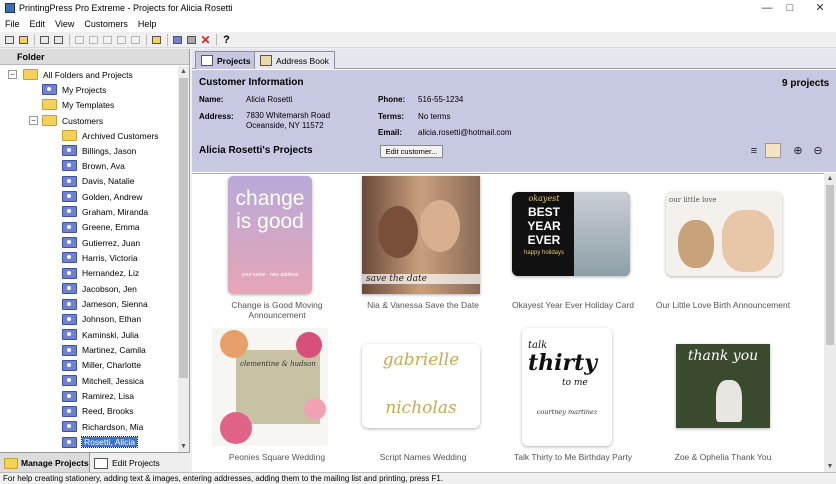  Describe the element at coordinates (563, 363) in the screenshot. I see `thumbnail-line: thirty` at that location.